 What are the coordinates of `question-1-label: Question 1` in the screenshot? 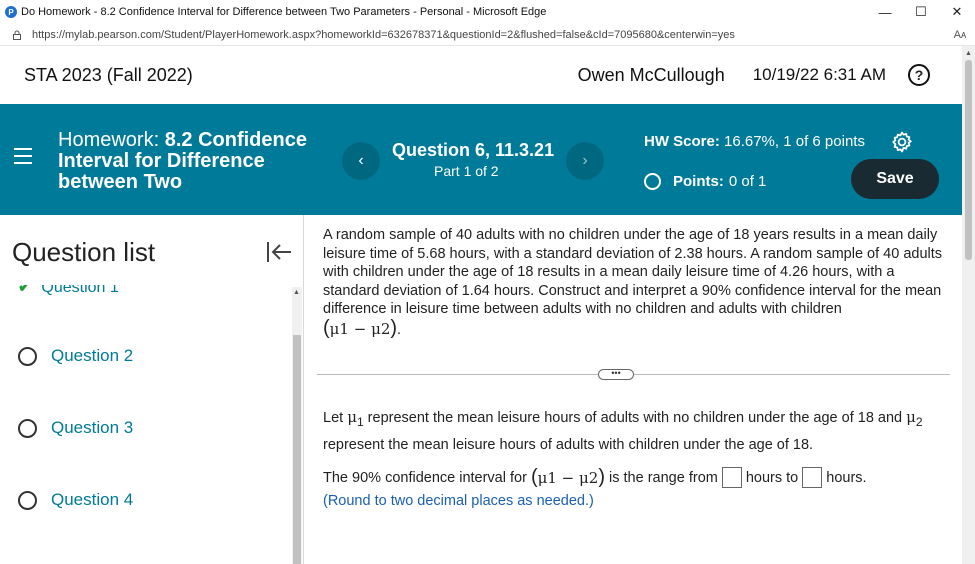 It's located at (80, 287).